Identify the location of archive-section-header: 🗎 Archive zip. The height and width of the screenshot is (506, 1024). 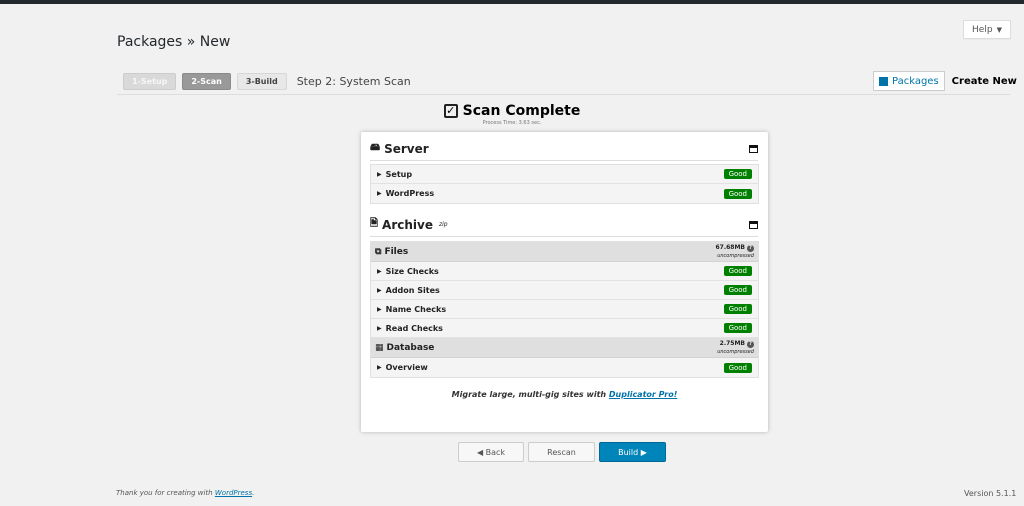
(564, 226).